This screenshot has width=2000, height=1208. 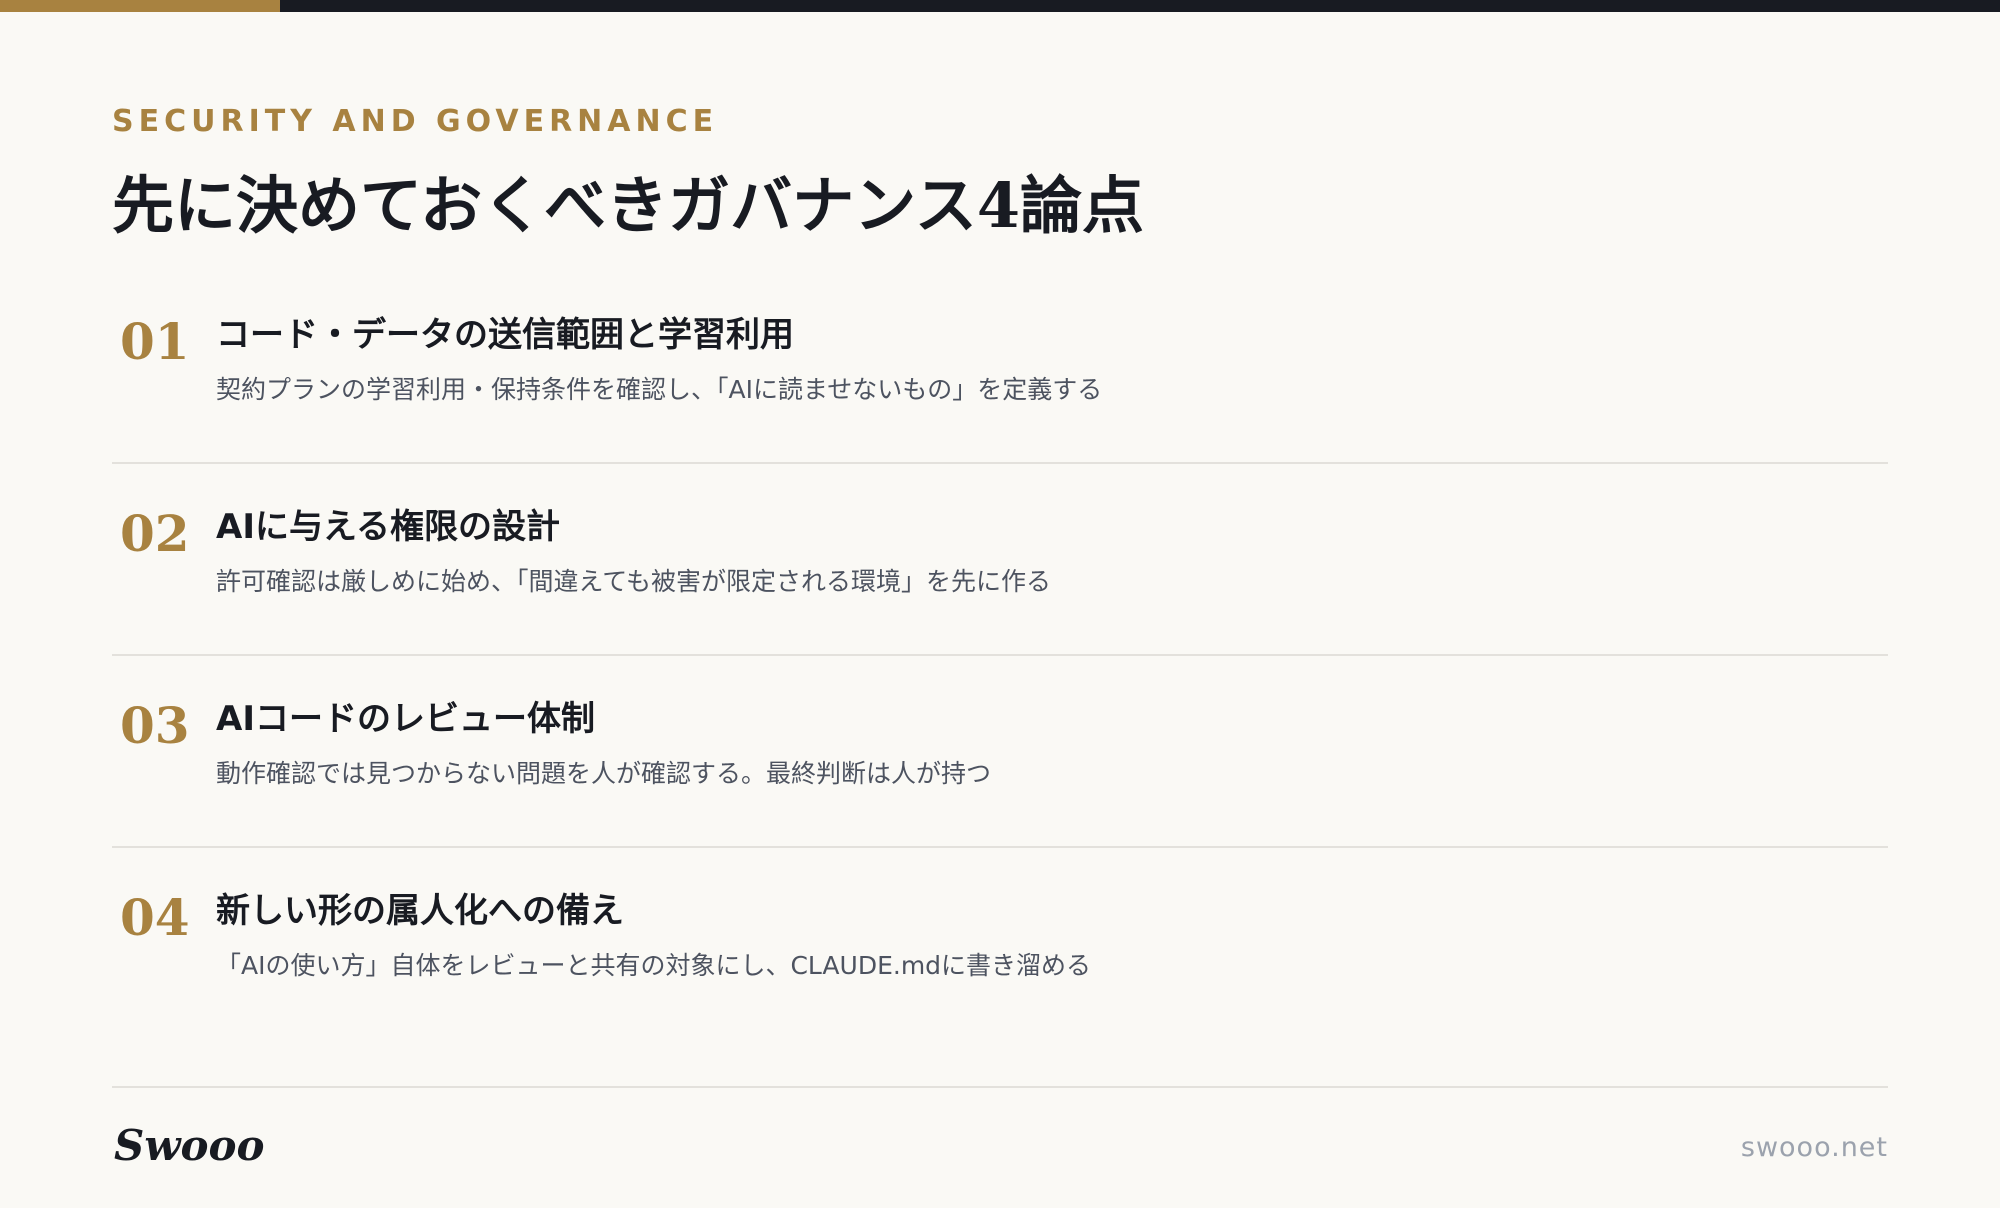 What do you see at coordinates (1814, 1147) in the screenshot?
I see `site-url: swooo.net` at bounding box center [1814, 1147].